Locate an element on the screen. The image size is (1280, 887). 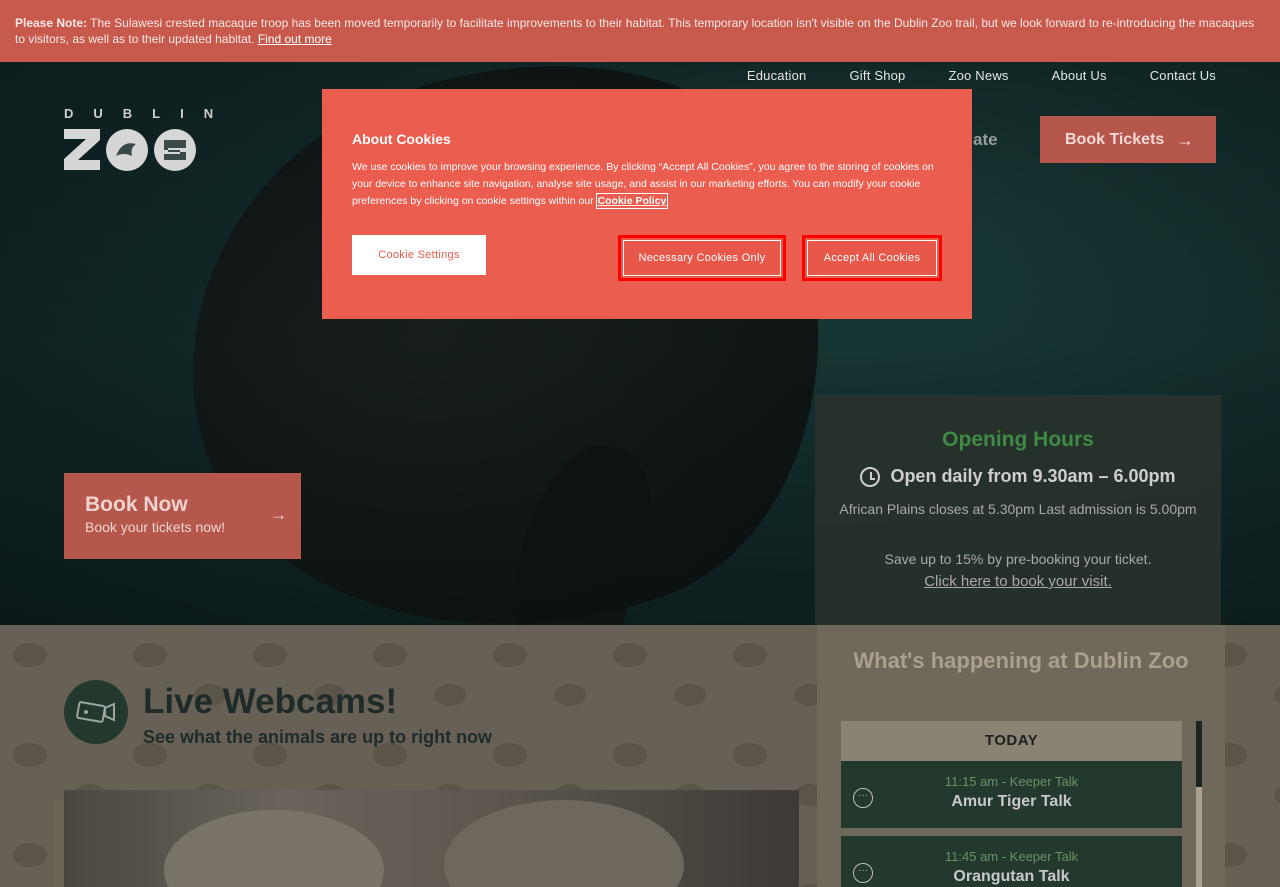
clock-icon is located at coordinates (870, 476).